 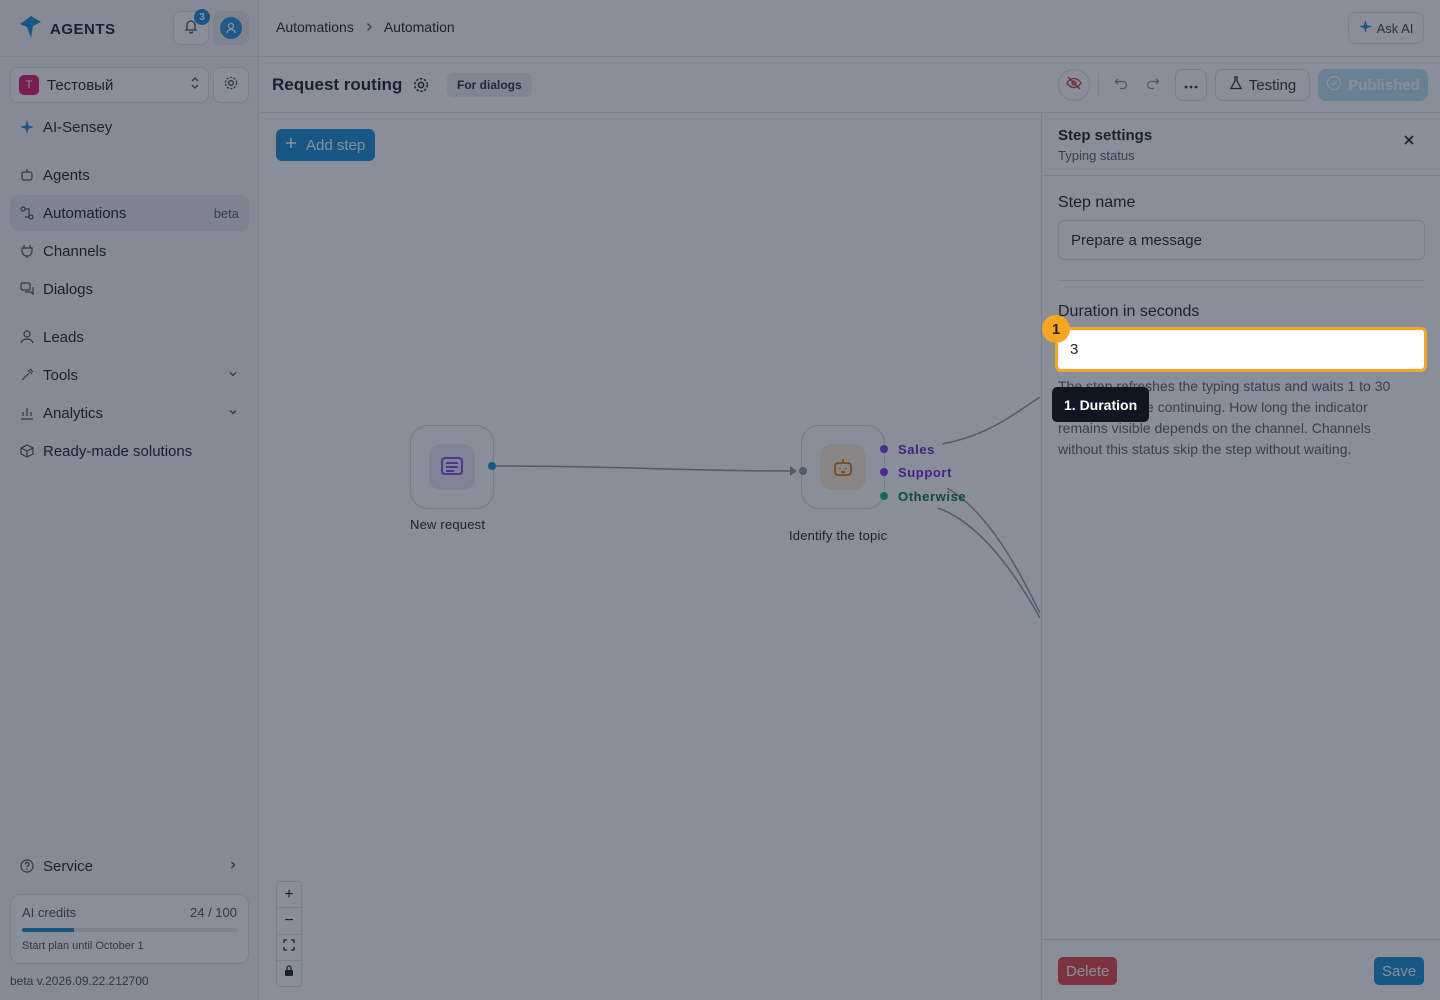 I want to click on breadcrumb-automations: Automations, so click(x=315, y=27).